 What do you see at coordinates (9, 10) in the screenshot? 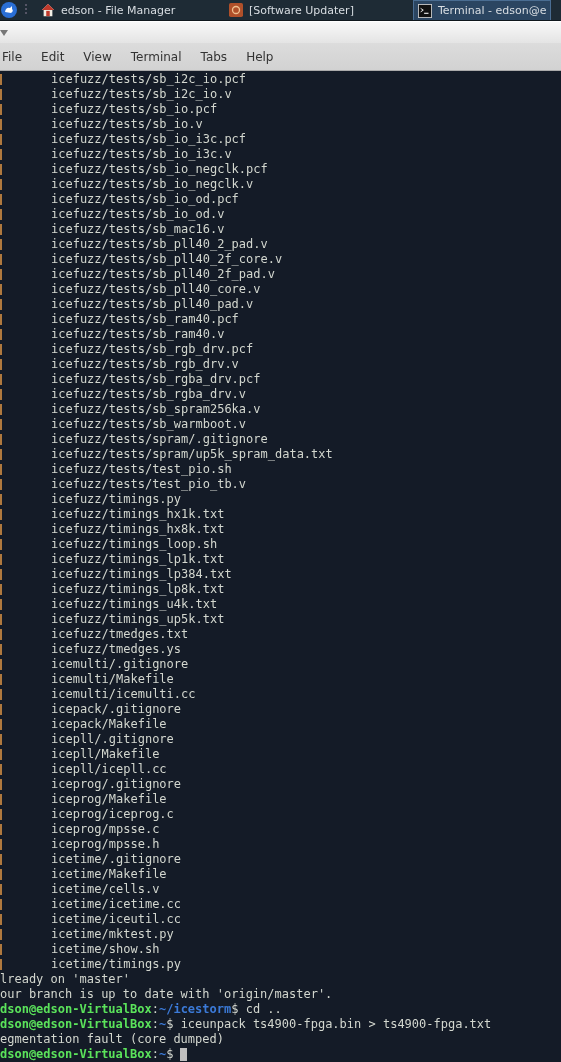
I see `mouse-logo-icon` at bounding box center [9, 10].